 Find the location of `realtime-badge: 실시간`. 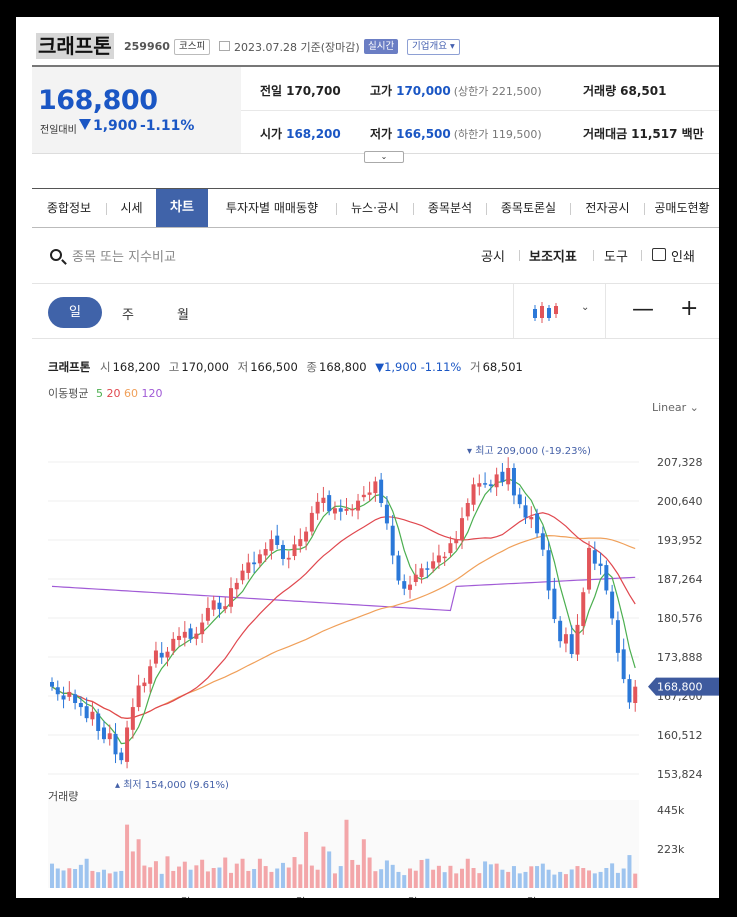

realtime-badge: 실시간 is located at coordinates (381, 46).